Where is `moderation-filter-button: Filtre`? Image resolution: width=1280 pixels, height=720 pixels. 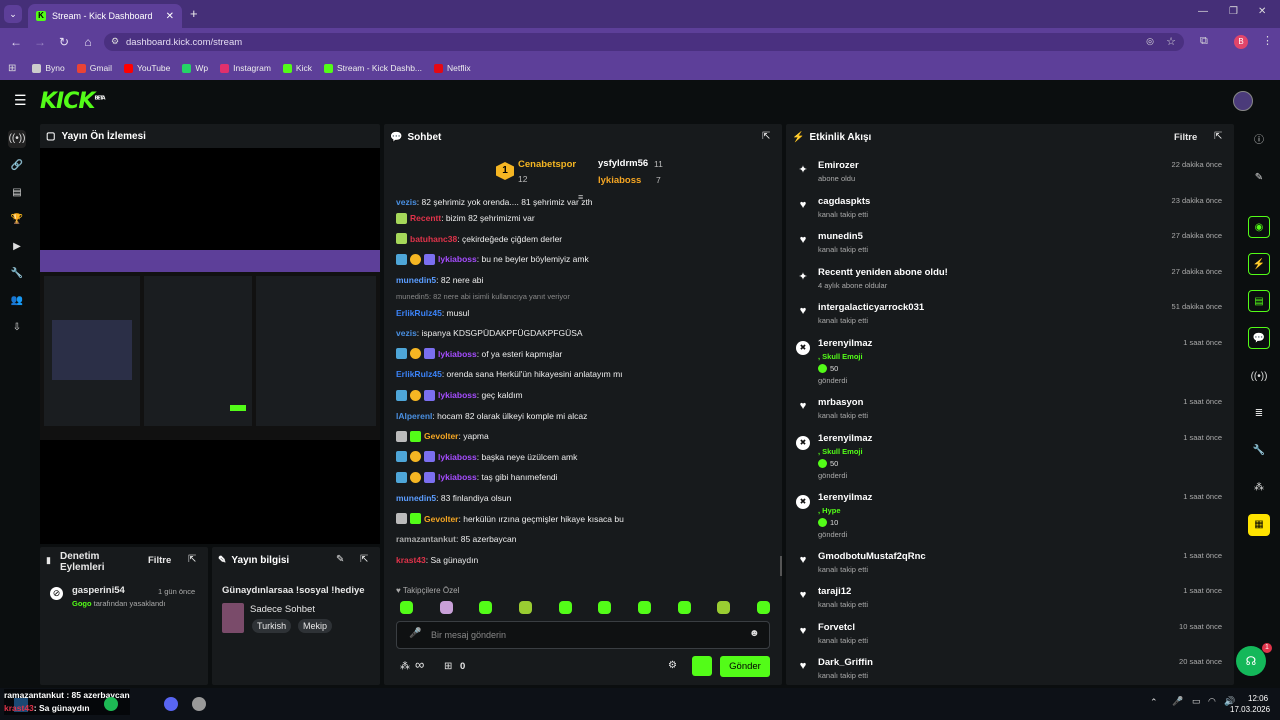
moderation-filter-button: Filtre is located at coordinates (159, 560).